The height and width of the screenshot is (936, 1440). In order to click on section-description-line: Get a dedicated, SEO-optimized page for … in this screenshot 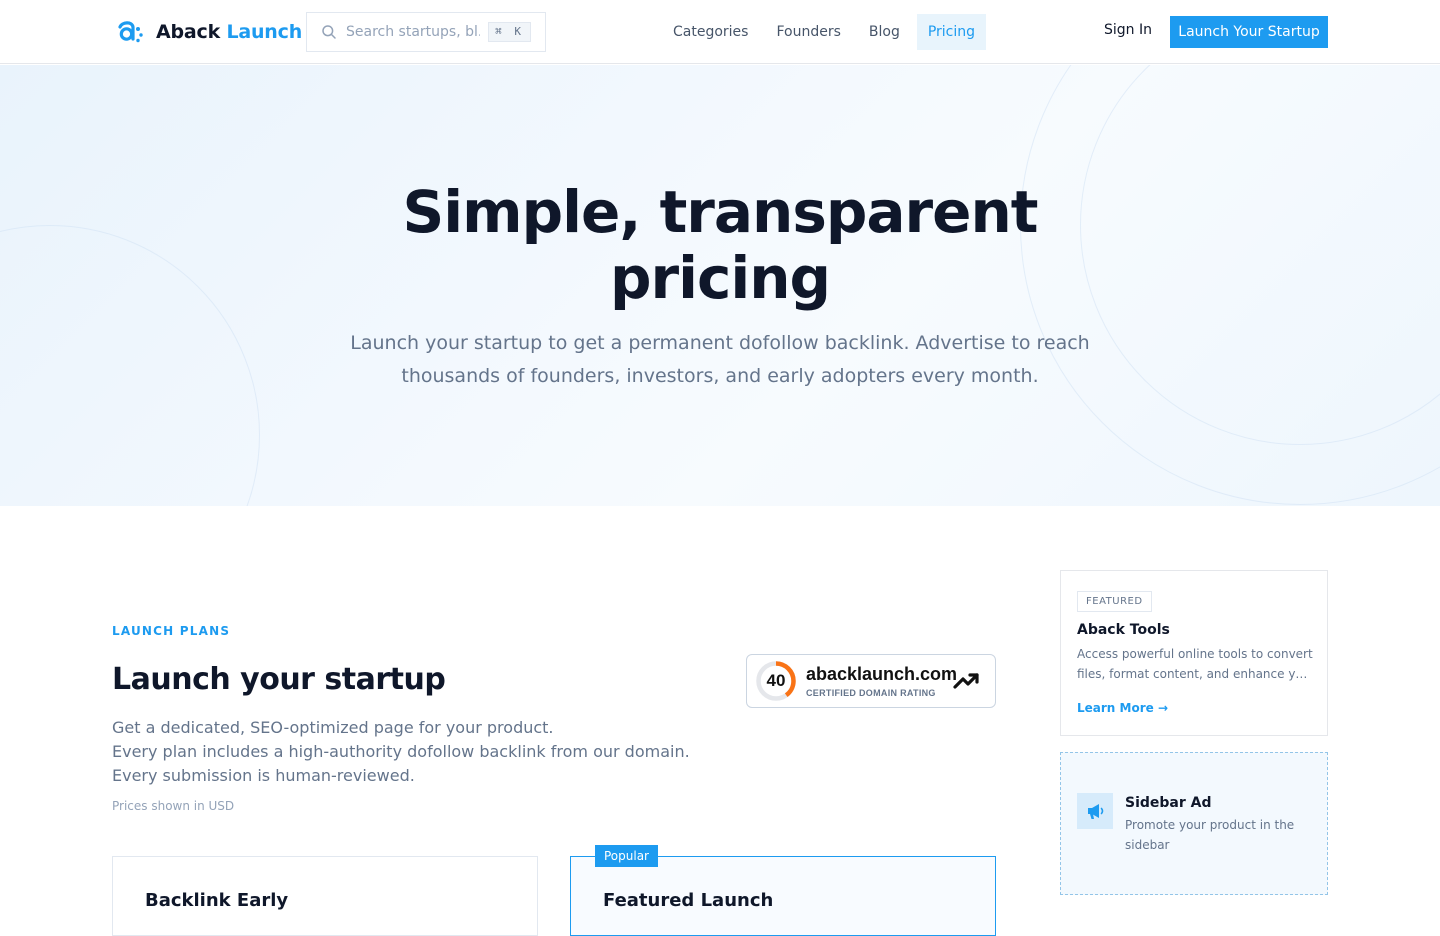, I will do `click(333, 727)`.